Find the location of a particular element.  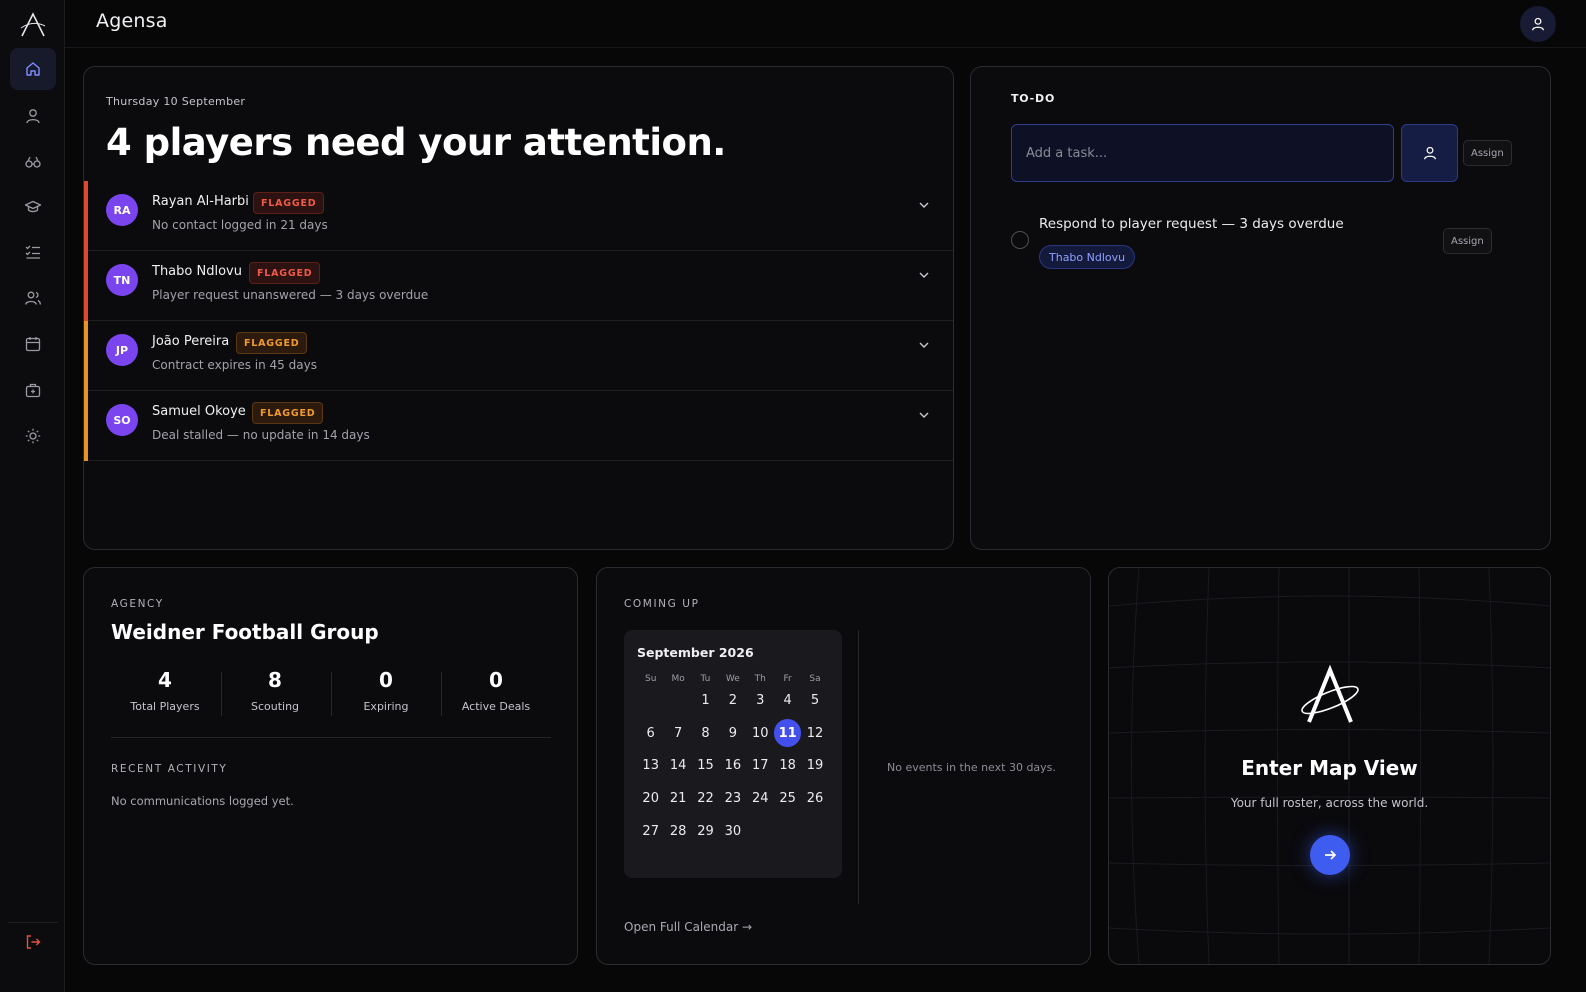

section-divider is located at coordinates (331, 737).